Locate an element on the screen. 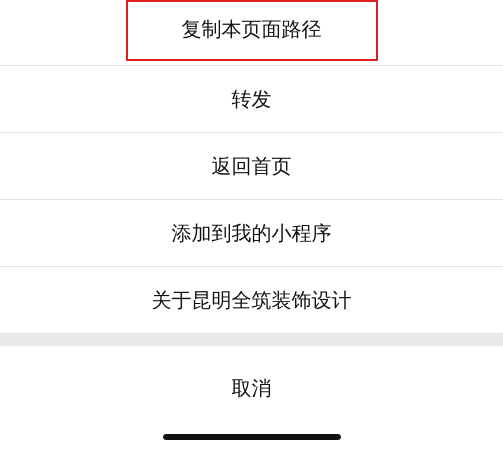  menu-item: 关于昆明全筑装饰设计 is located at coordinates (252, 300).